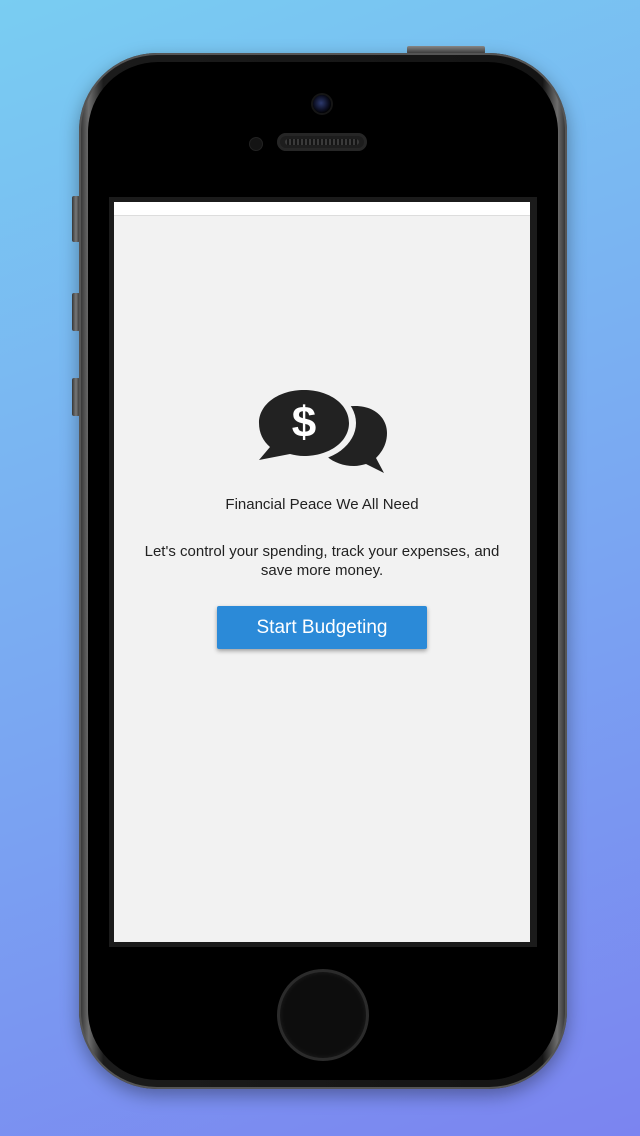 The image size is (640, 1136). What do you see at coordinates (322, 142) in the screenshot?
I see `earpiece-speaker` at bounding box center [322, 142].